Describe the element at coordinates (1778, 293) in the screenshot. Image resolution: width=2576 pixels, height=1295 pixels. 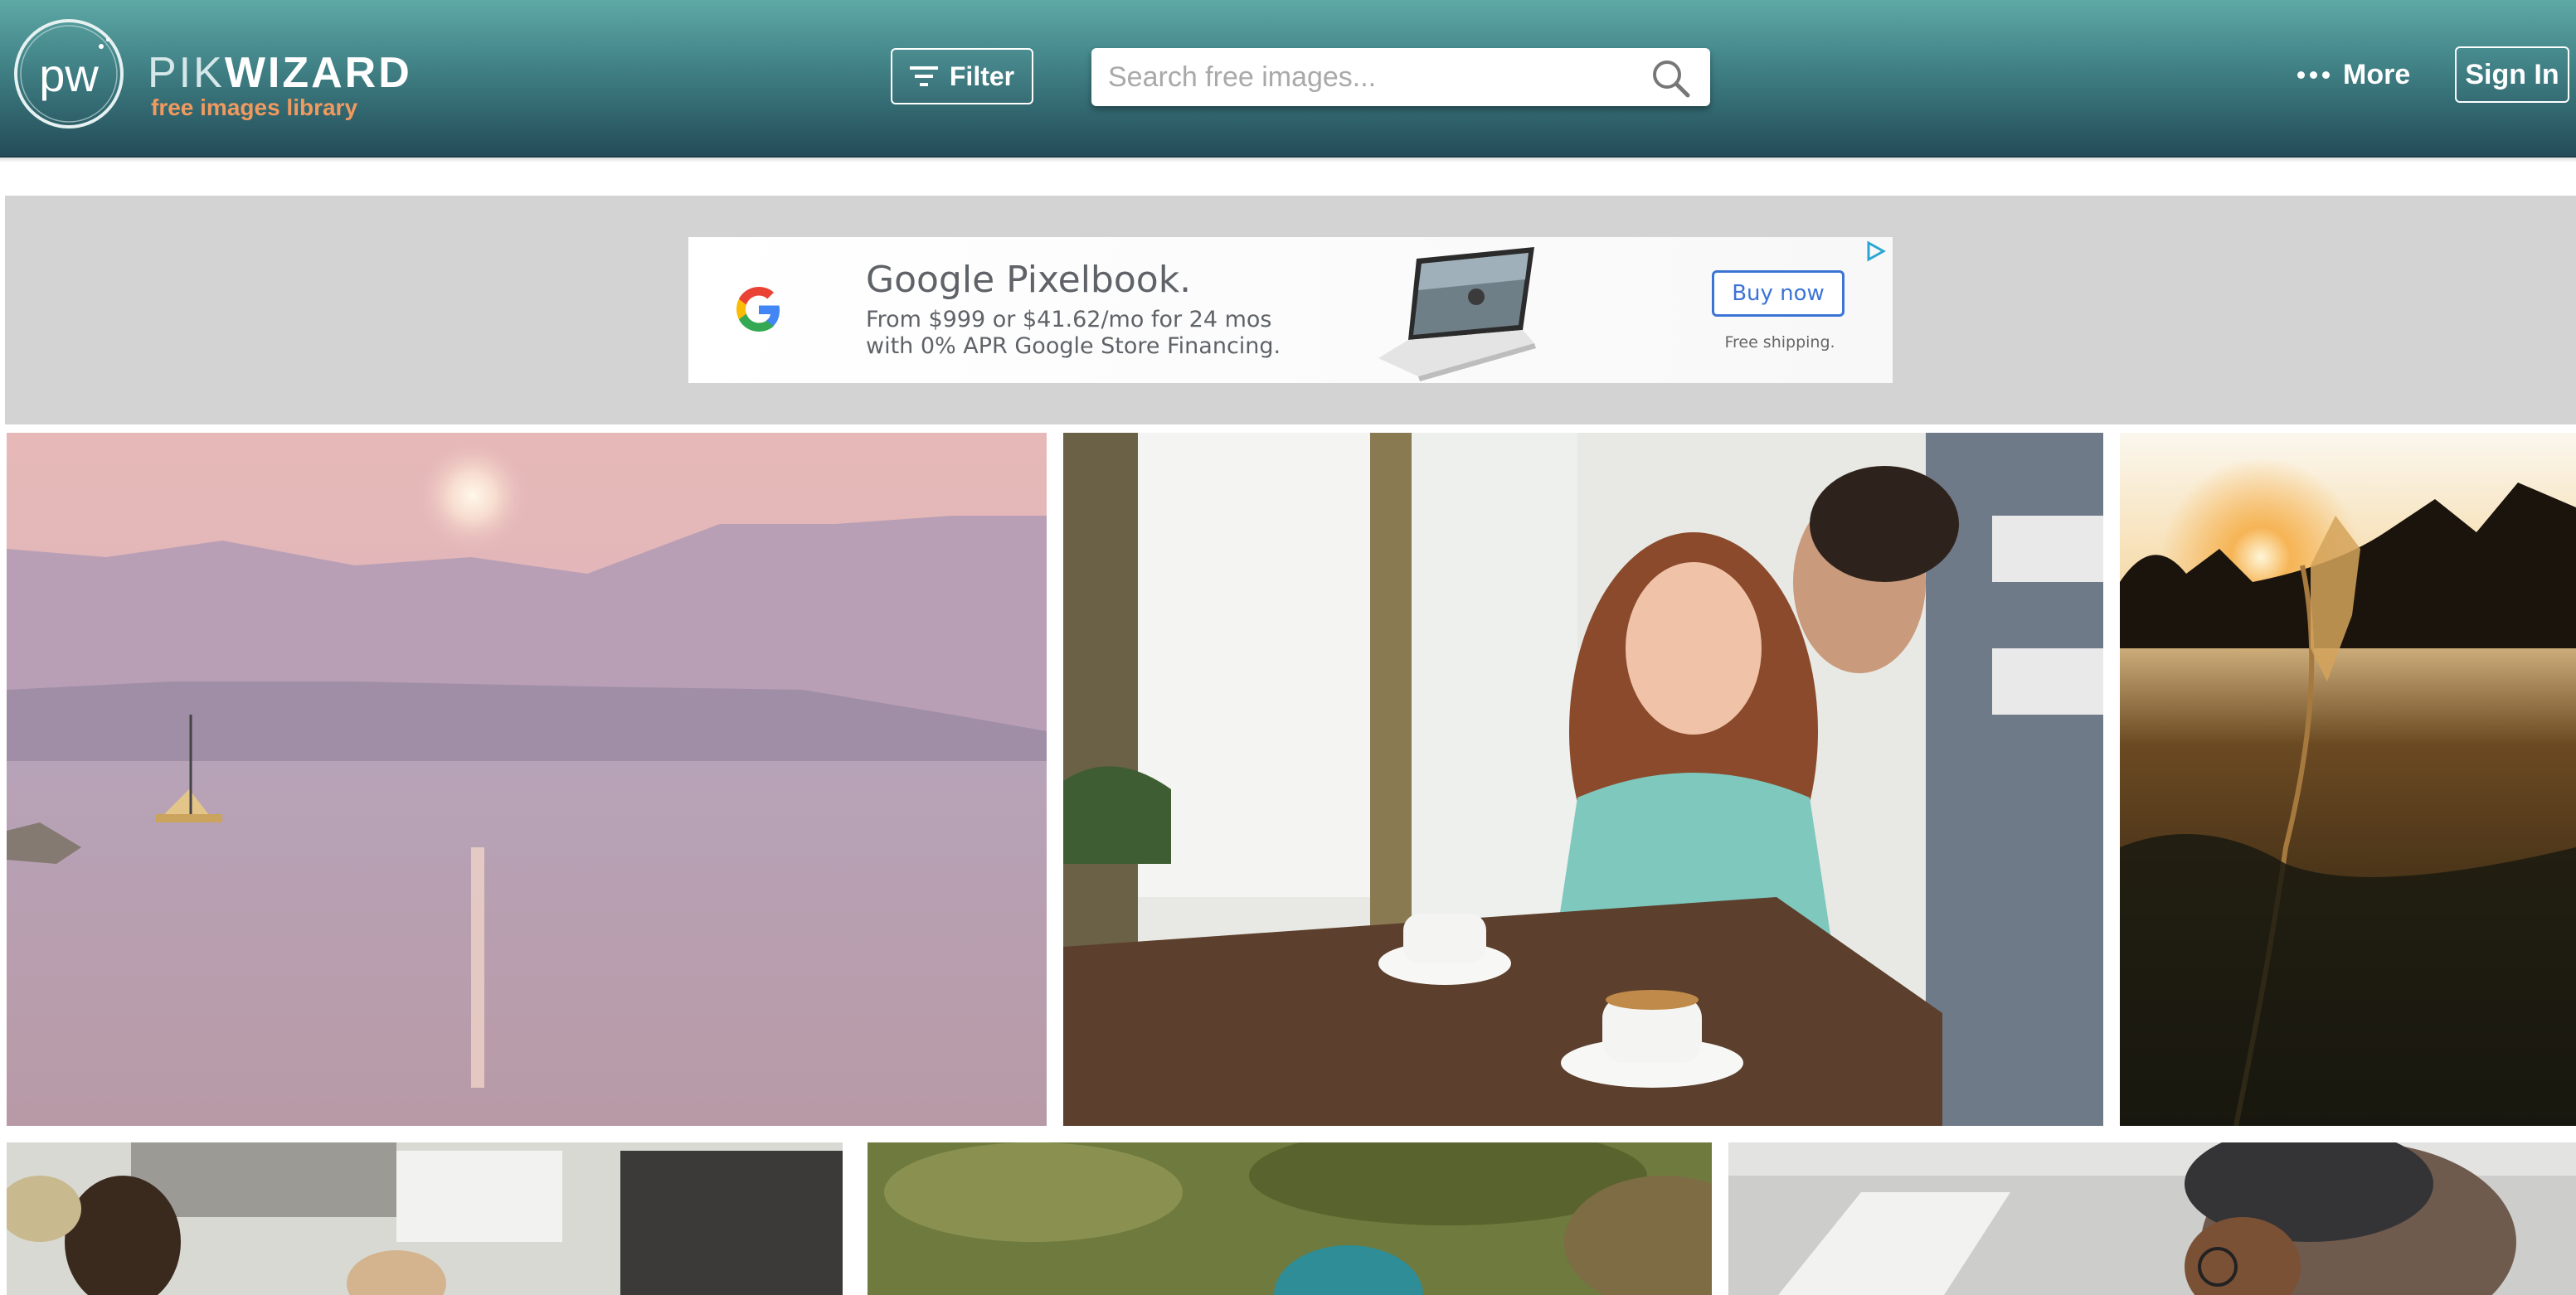
I see `buy-now-button: Buy now` at that location.